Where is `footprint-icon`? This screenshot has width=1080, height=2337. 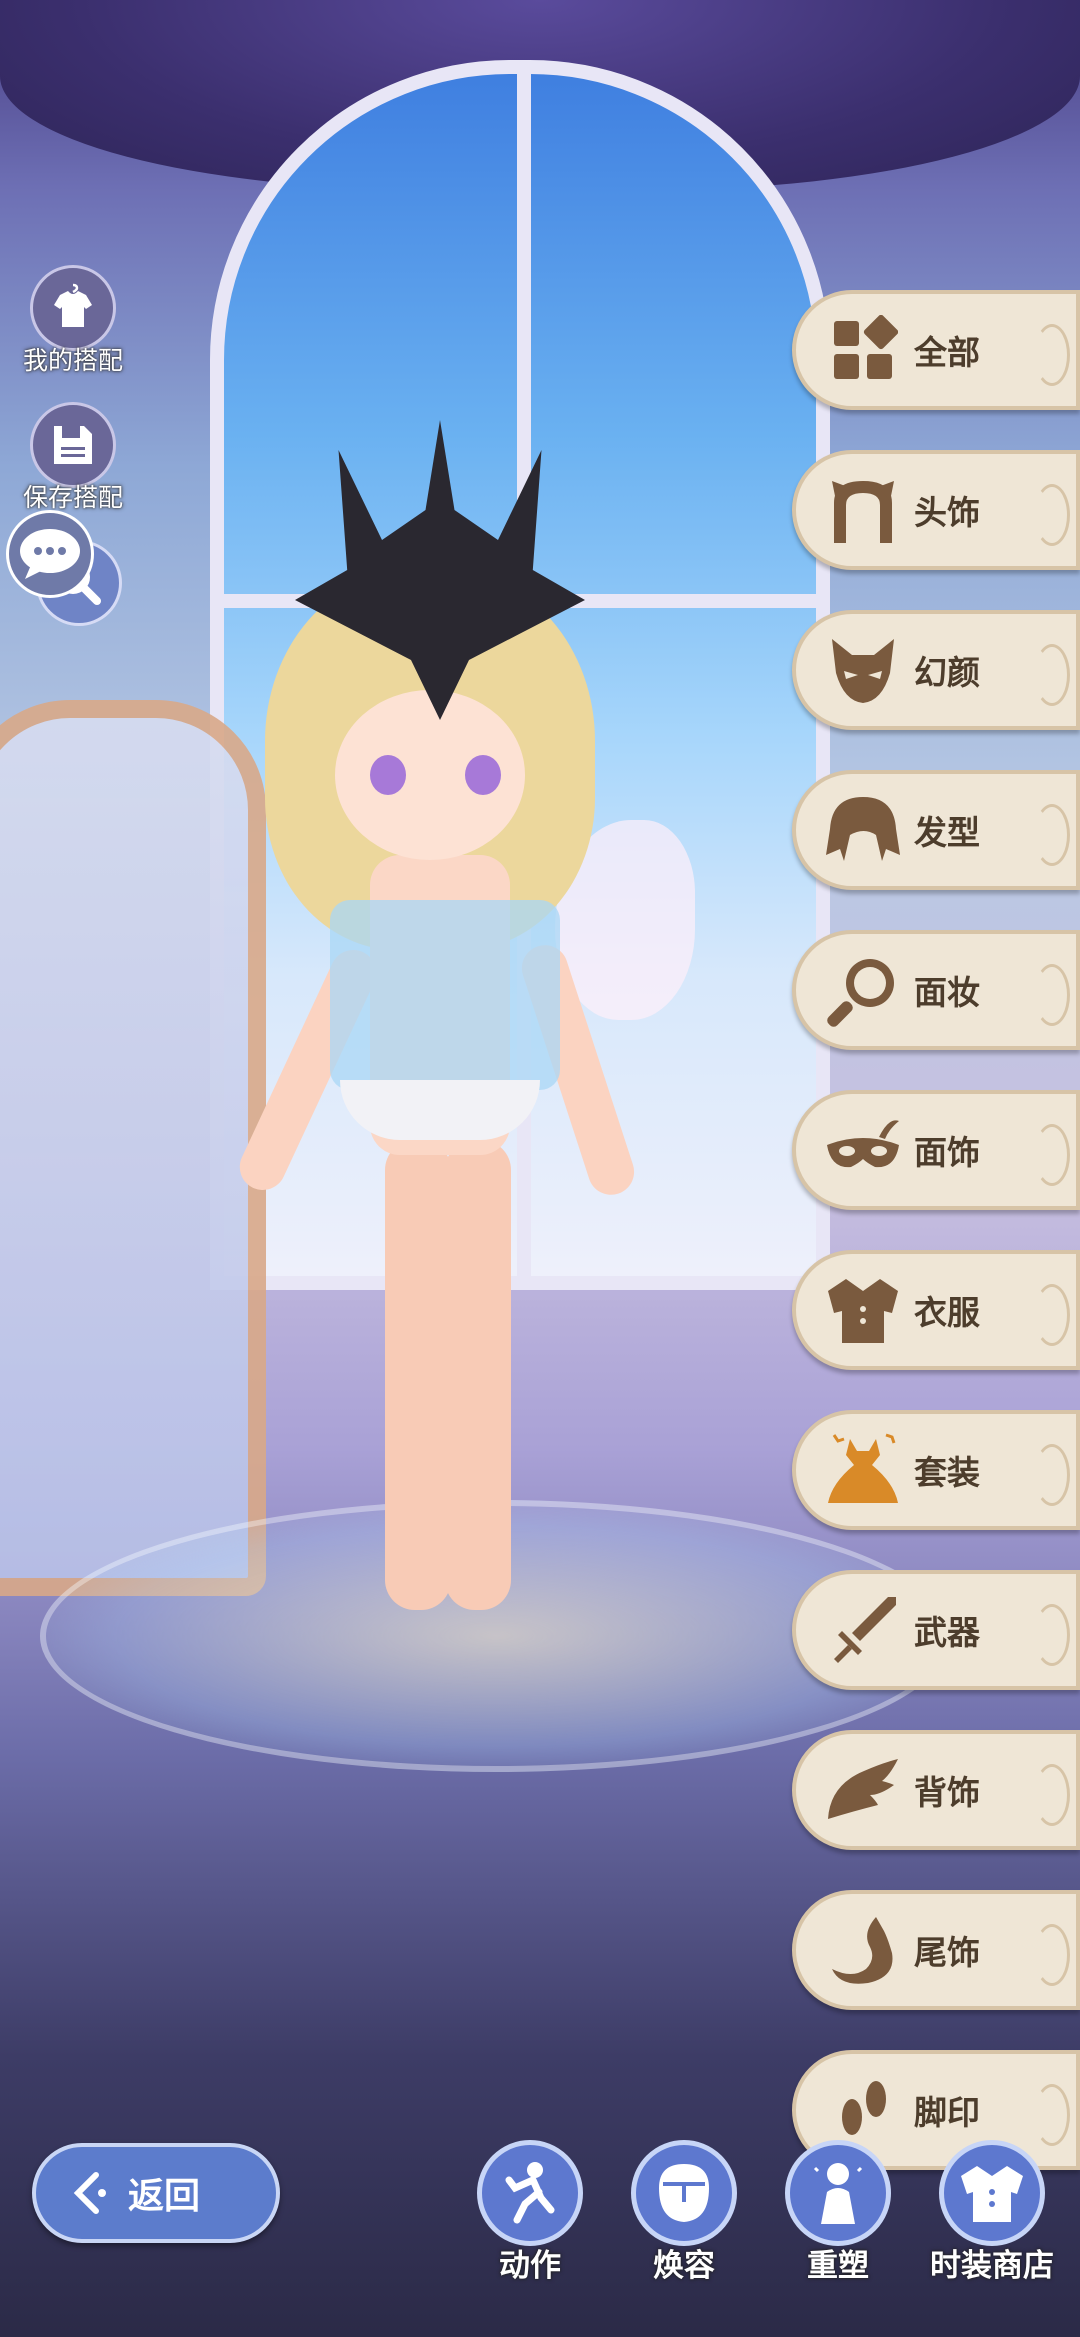
footprint-icon is located at coordinates (863, 2110).